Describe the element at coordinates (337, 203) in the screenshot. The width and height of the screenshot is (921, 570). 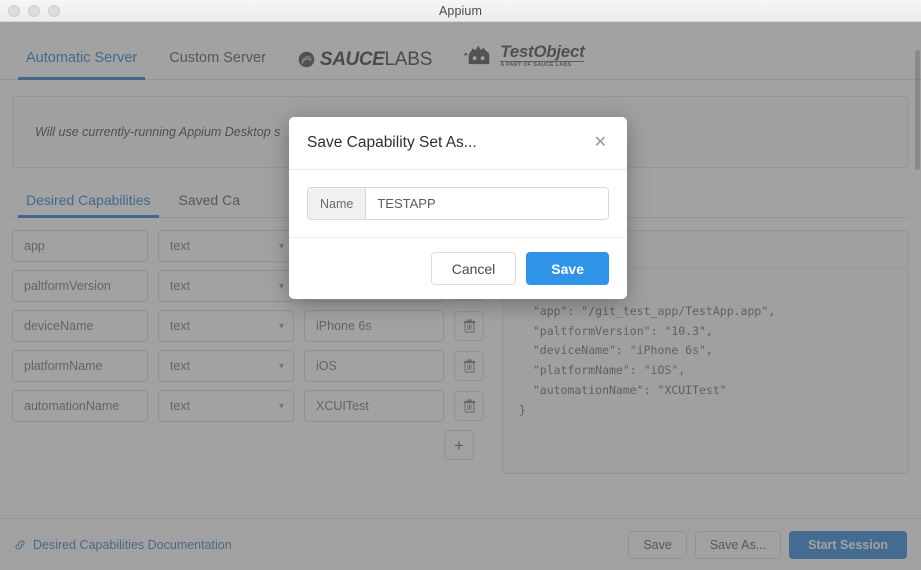
I see `name-label: Name` at that location.